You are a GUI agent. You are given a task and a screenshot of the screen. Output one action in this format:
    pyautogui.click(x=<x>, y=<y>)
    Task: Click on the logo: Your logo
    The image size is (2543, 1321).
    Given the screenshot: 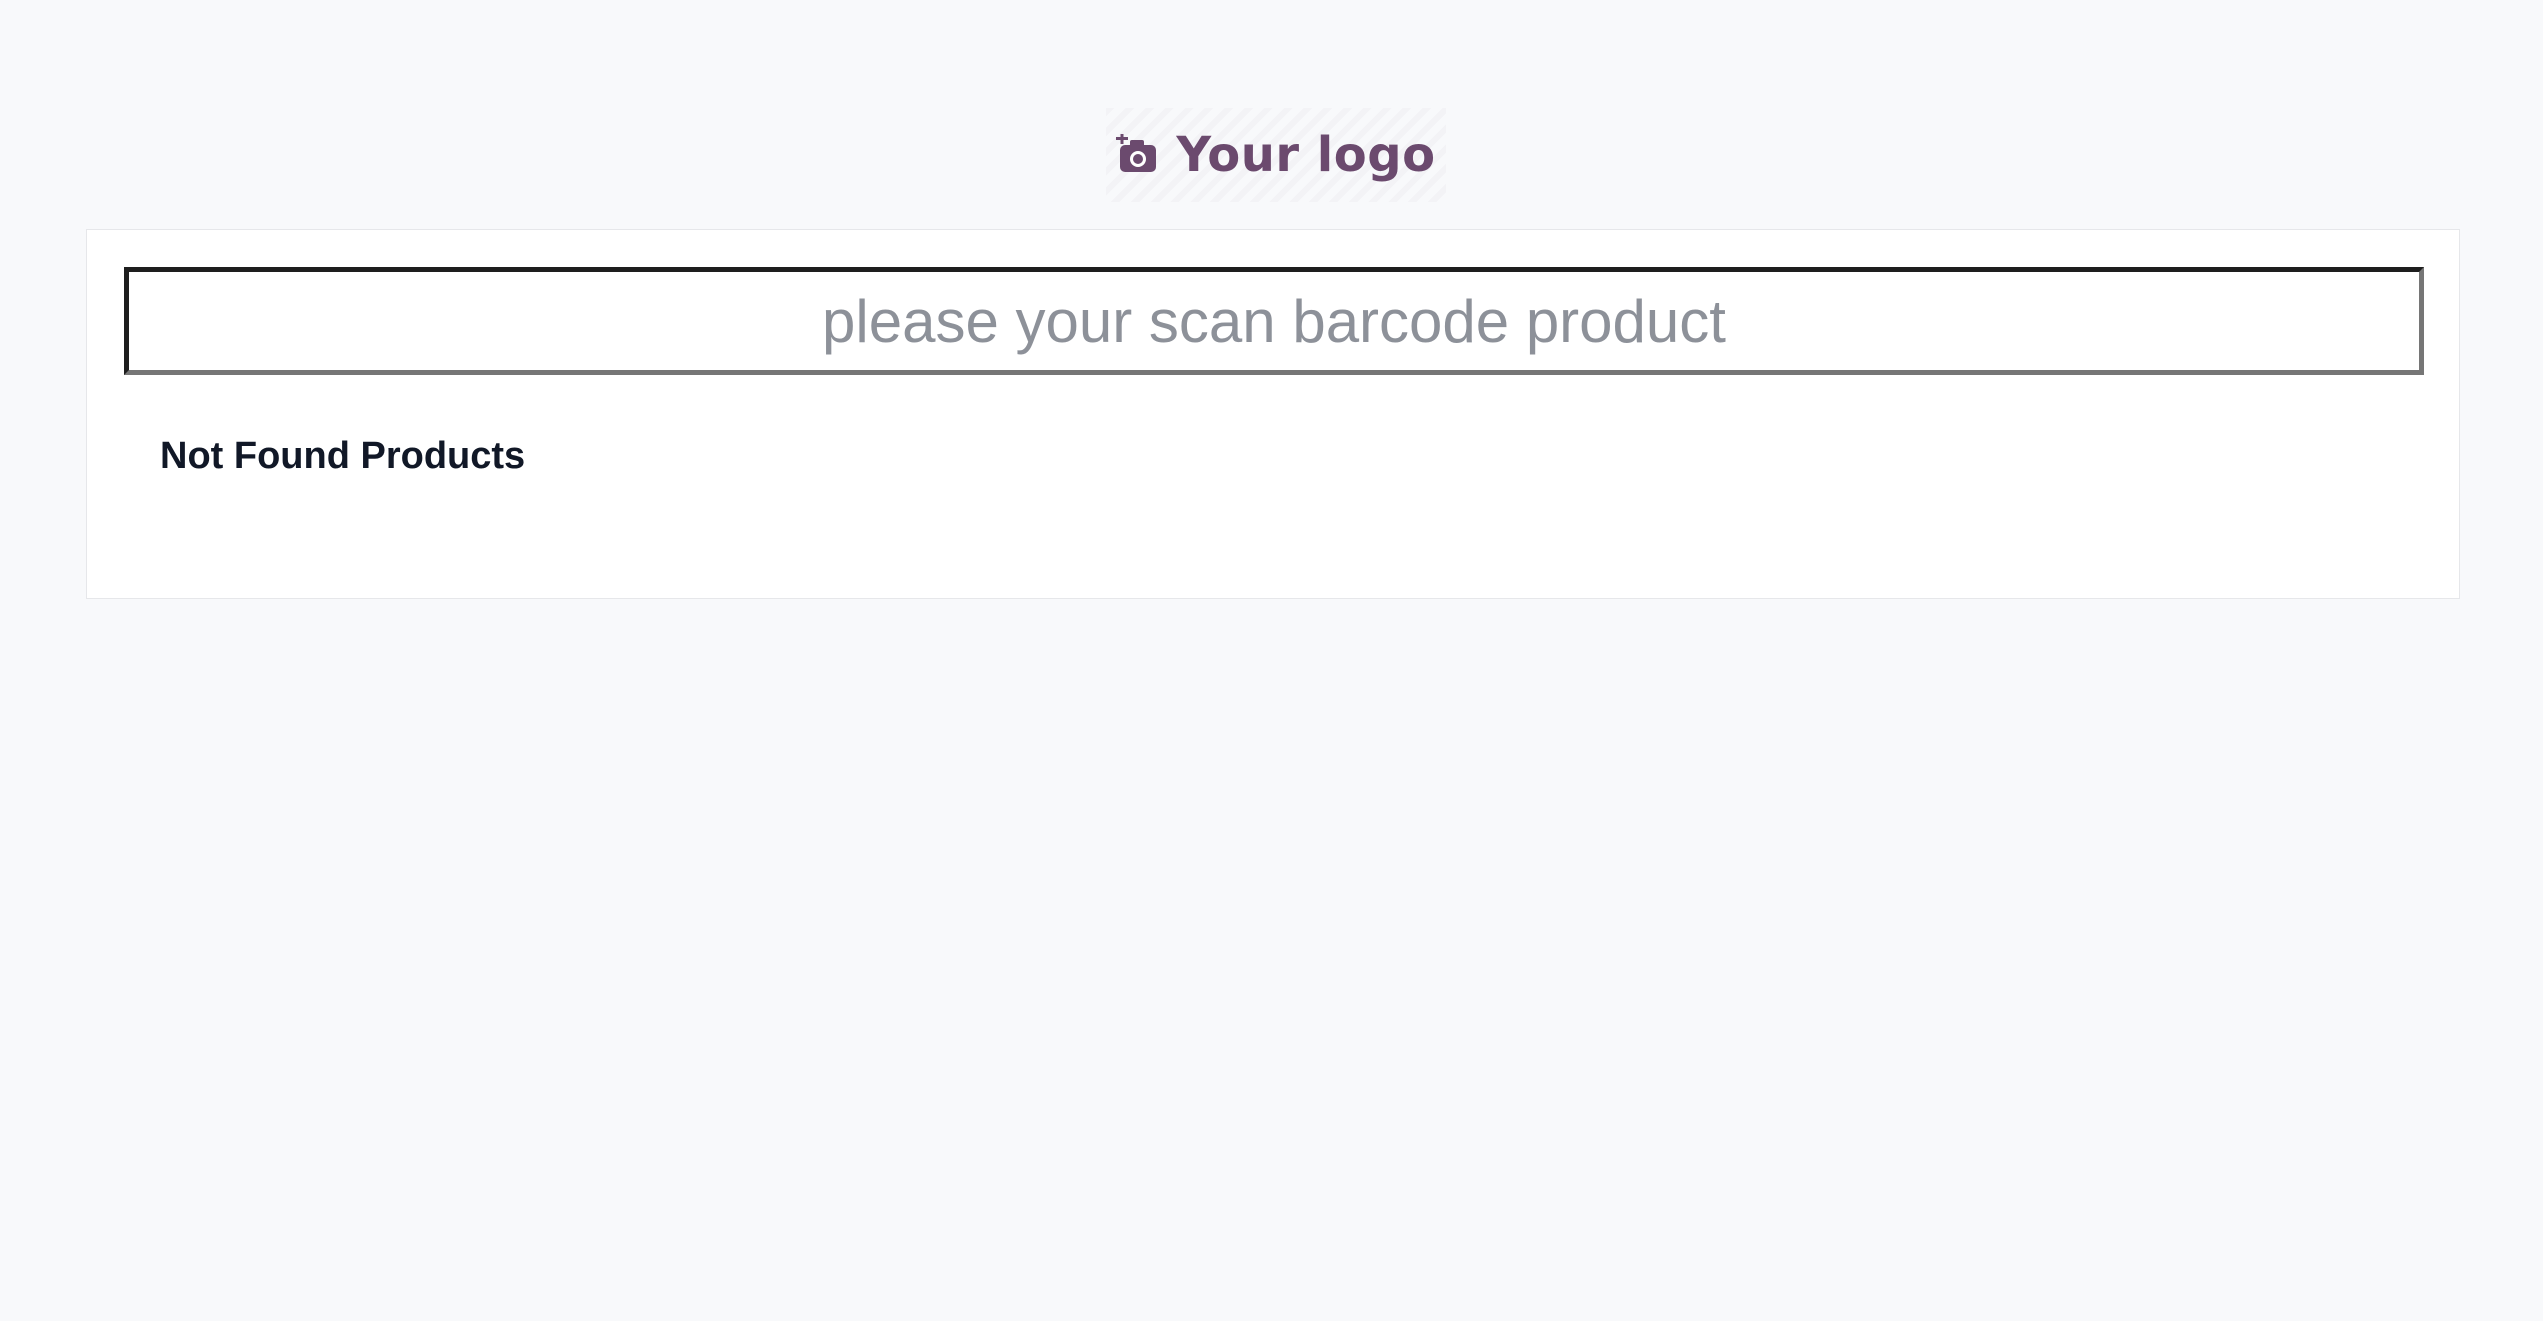 What is the action you would take?
    pyautogui.click(x=1276, y=155)
    